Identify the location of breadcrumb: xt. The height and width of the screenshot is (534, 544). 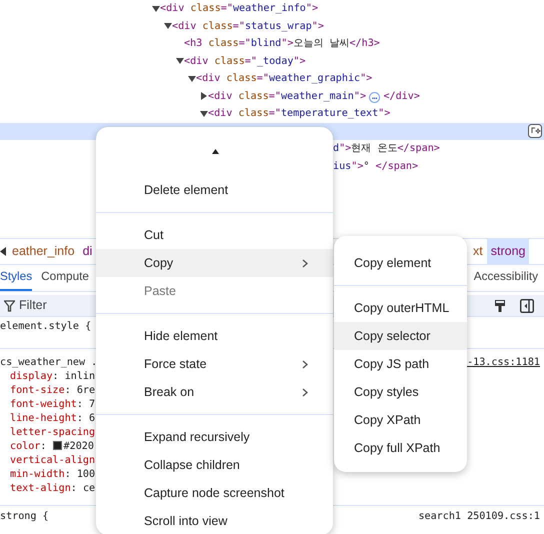
(478, 251).